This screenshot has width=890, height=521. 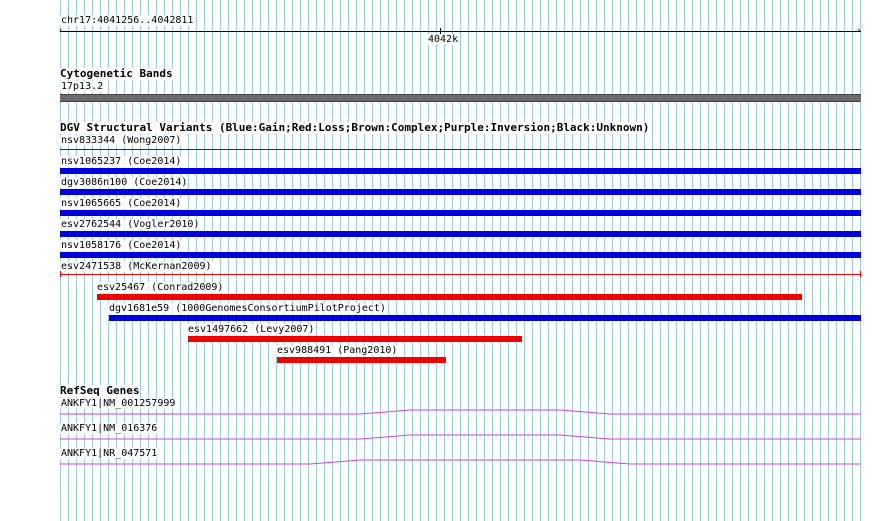 I want to click on cyto-band-bar, so click(x=460, y=98).